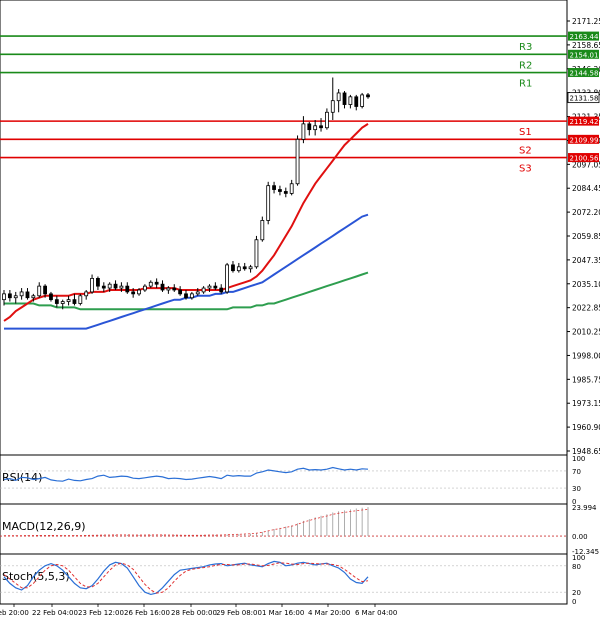 The width and height of the screenshot is (600, 626). Describe the element at coordinates (586, 308) in the screenshot. I see `y-tick-label: 2022.85` at that location.